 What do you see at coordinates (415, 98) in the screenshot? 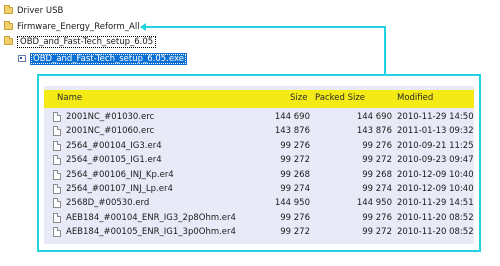
I see `column-header-modified: Modified` at bounding box center [415, 98].